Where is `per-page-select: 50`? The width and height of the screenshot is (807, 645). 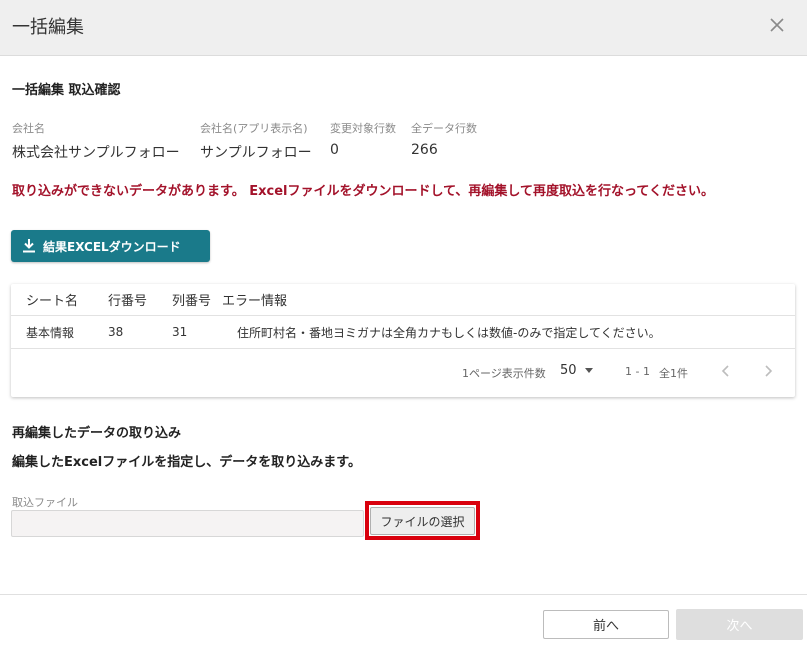 per-page-select: 50 is located at coordinates (576, 370).